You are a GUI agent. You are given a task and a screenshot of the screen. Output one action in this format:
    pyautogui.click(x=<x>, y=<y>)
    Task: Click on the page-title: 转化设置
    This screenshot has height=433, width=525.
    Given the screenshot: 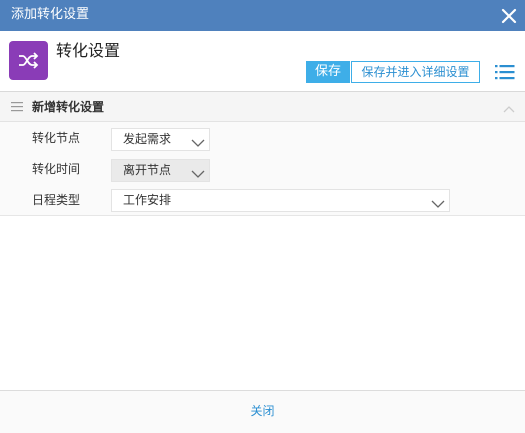 What is the action you would take?
    pyautogui.click(x=88, y=50)
    